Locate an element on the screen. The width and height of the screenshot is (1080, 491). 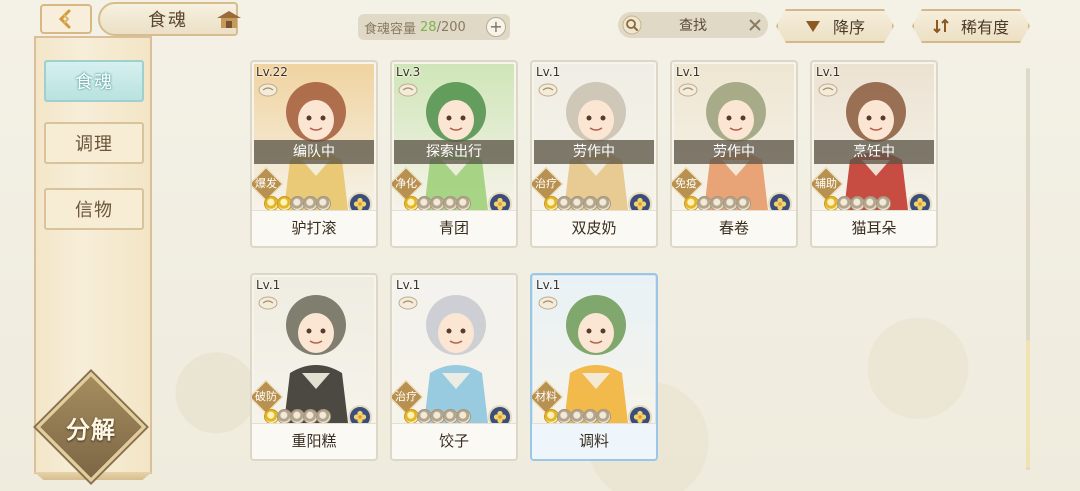
role-label: 材料 is located at coordinates (546, 396).